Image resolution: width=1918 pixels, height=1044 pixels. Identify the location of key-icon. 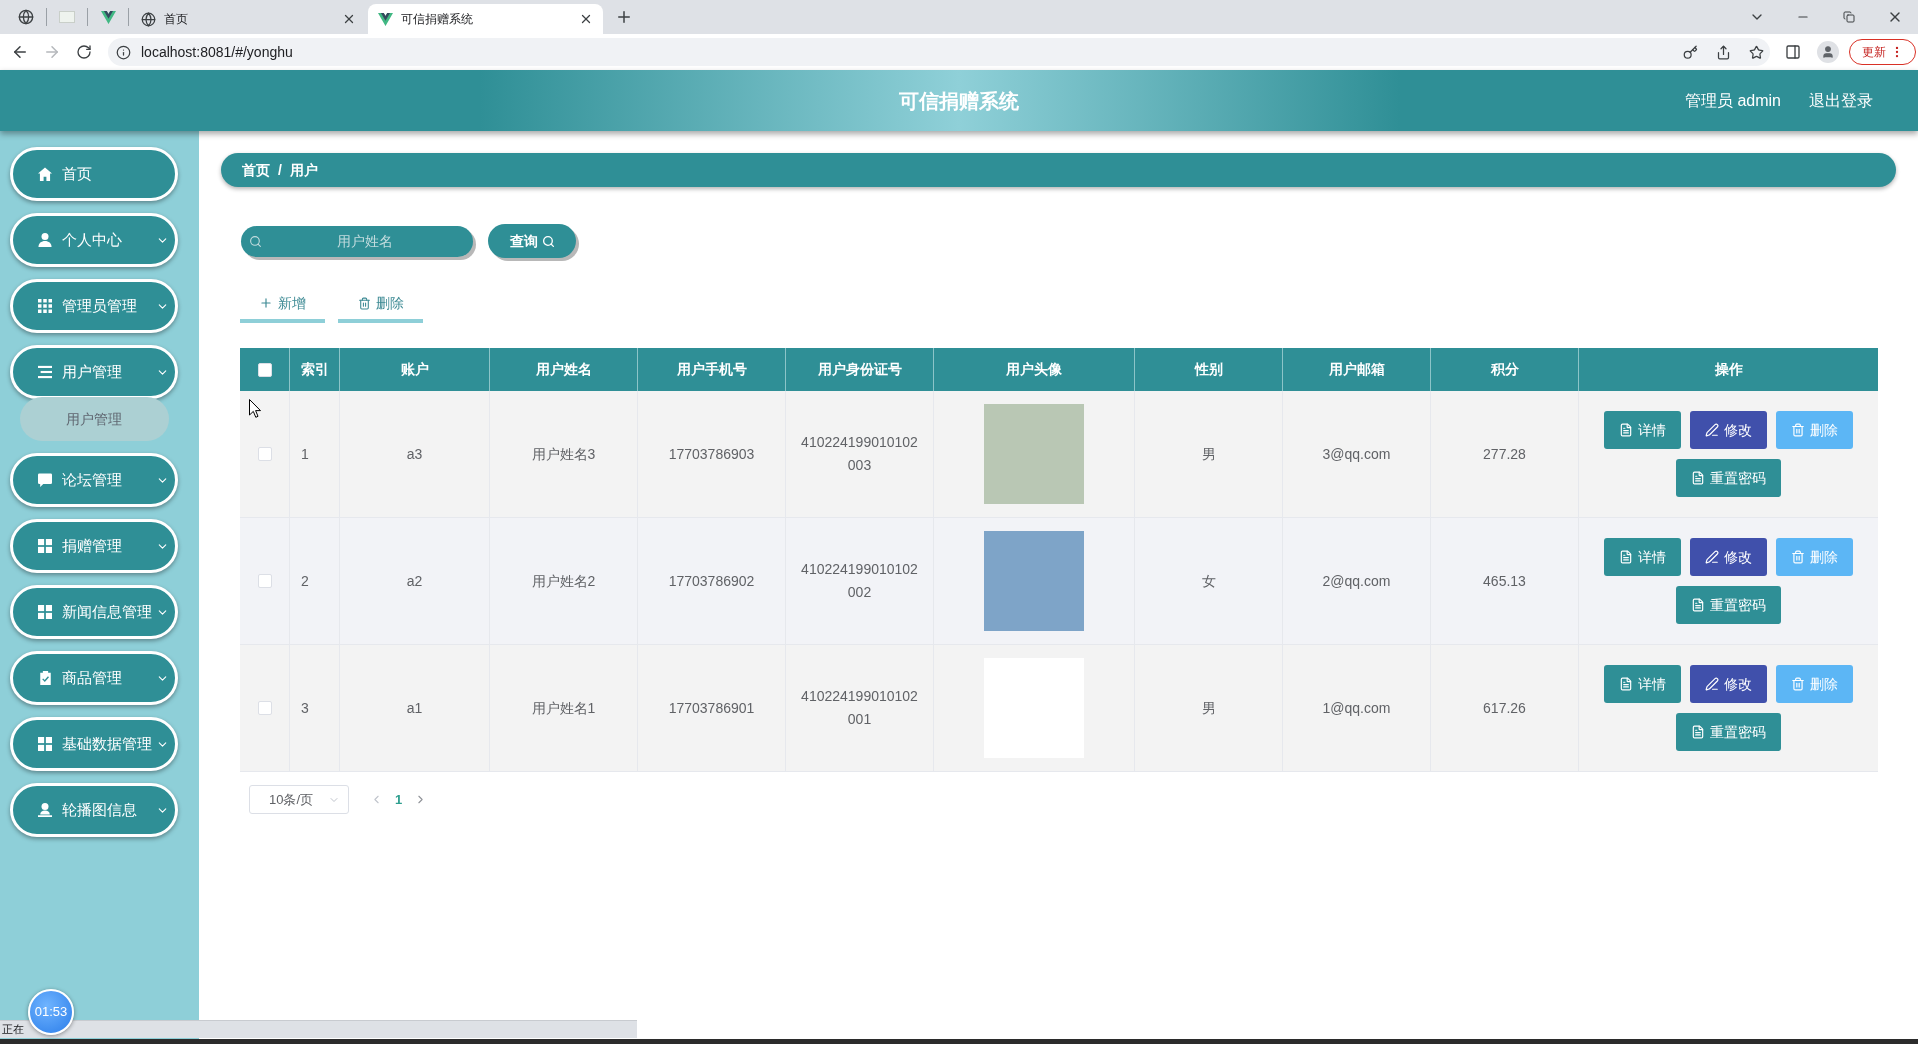
(1690, 52).